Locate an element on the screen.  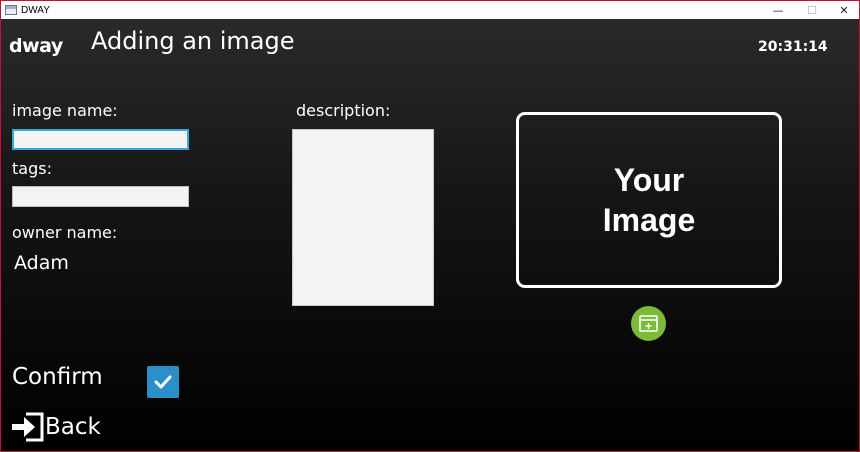
tags-label: tags: is located at coordinates (32, 168).